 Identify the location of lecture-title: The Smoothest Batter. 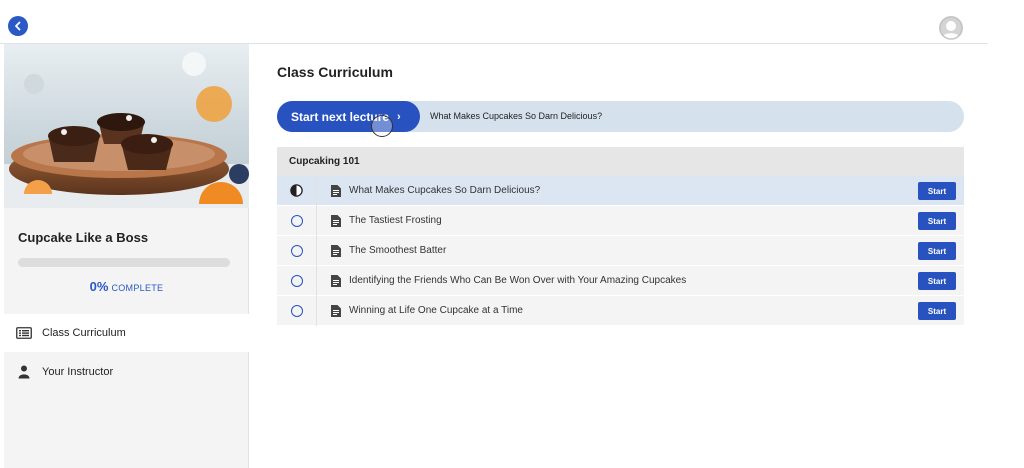
(398, 250).